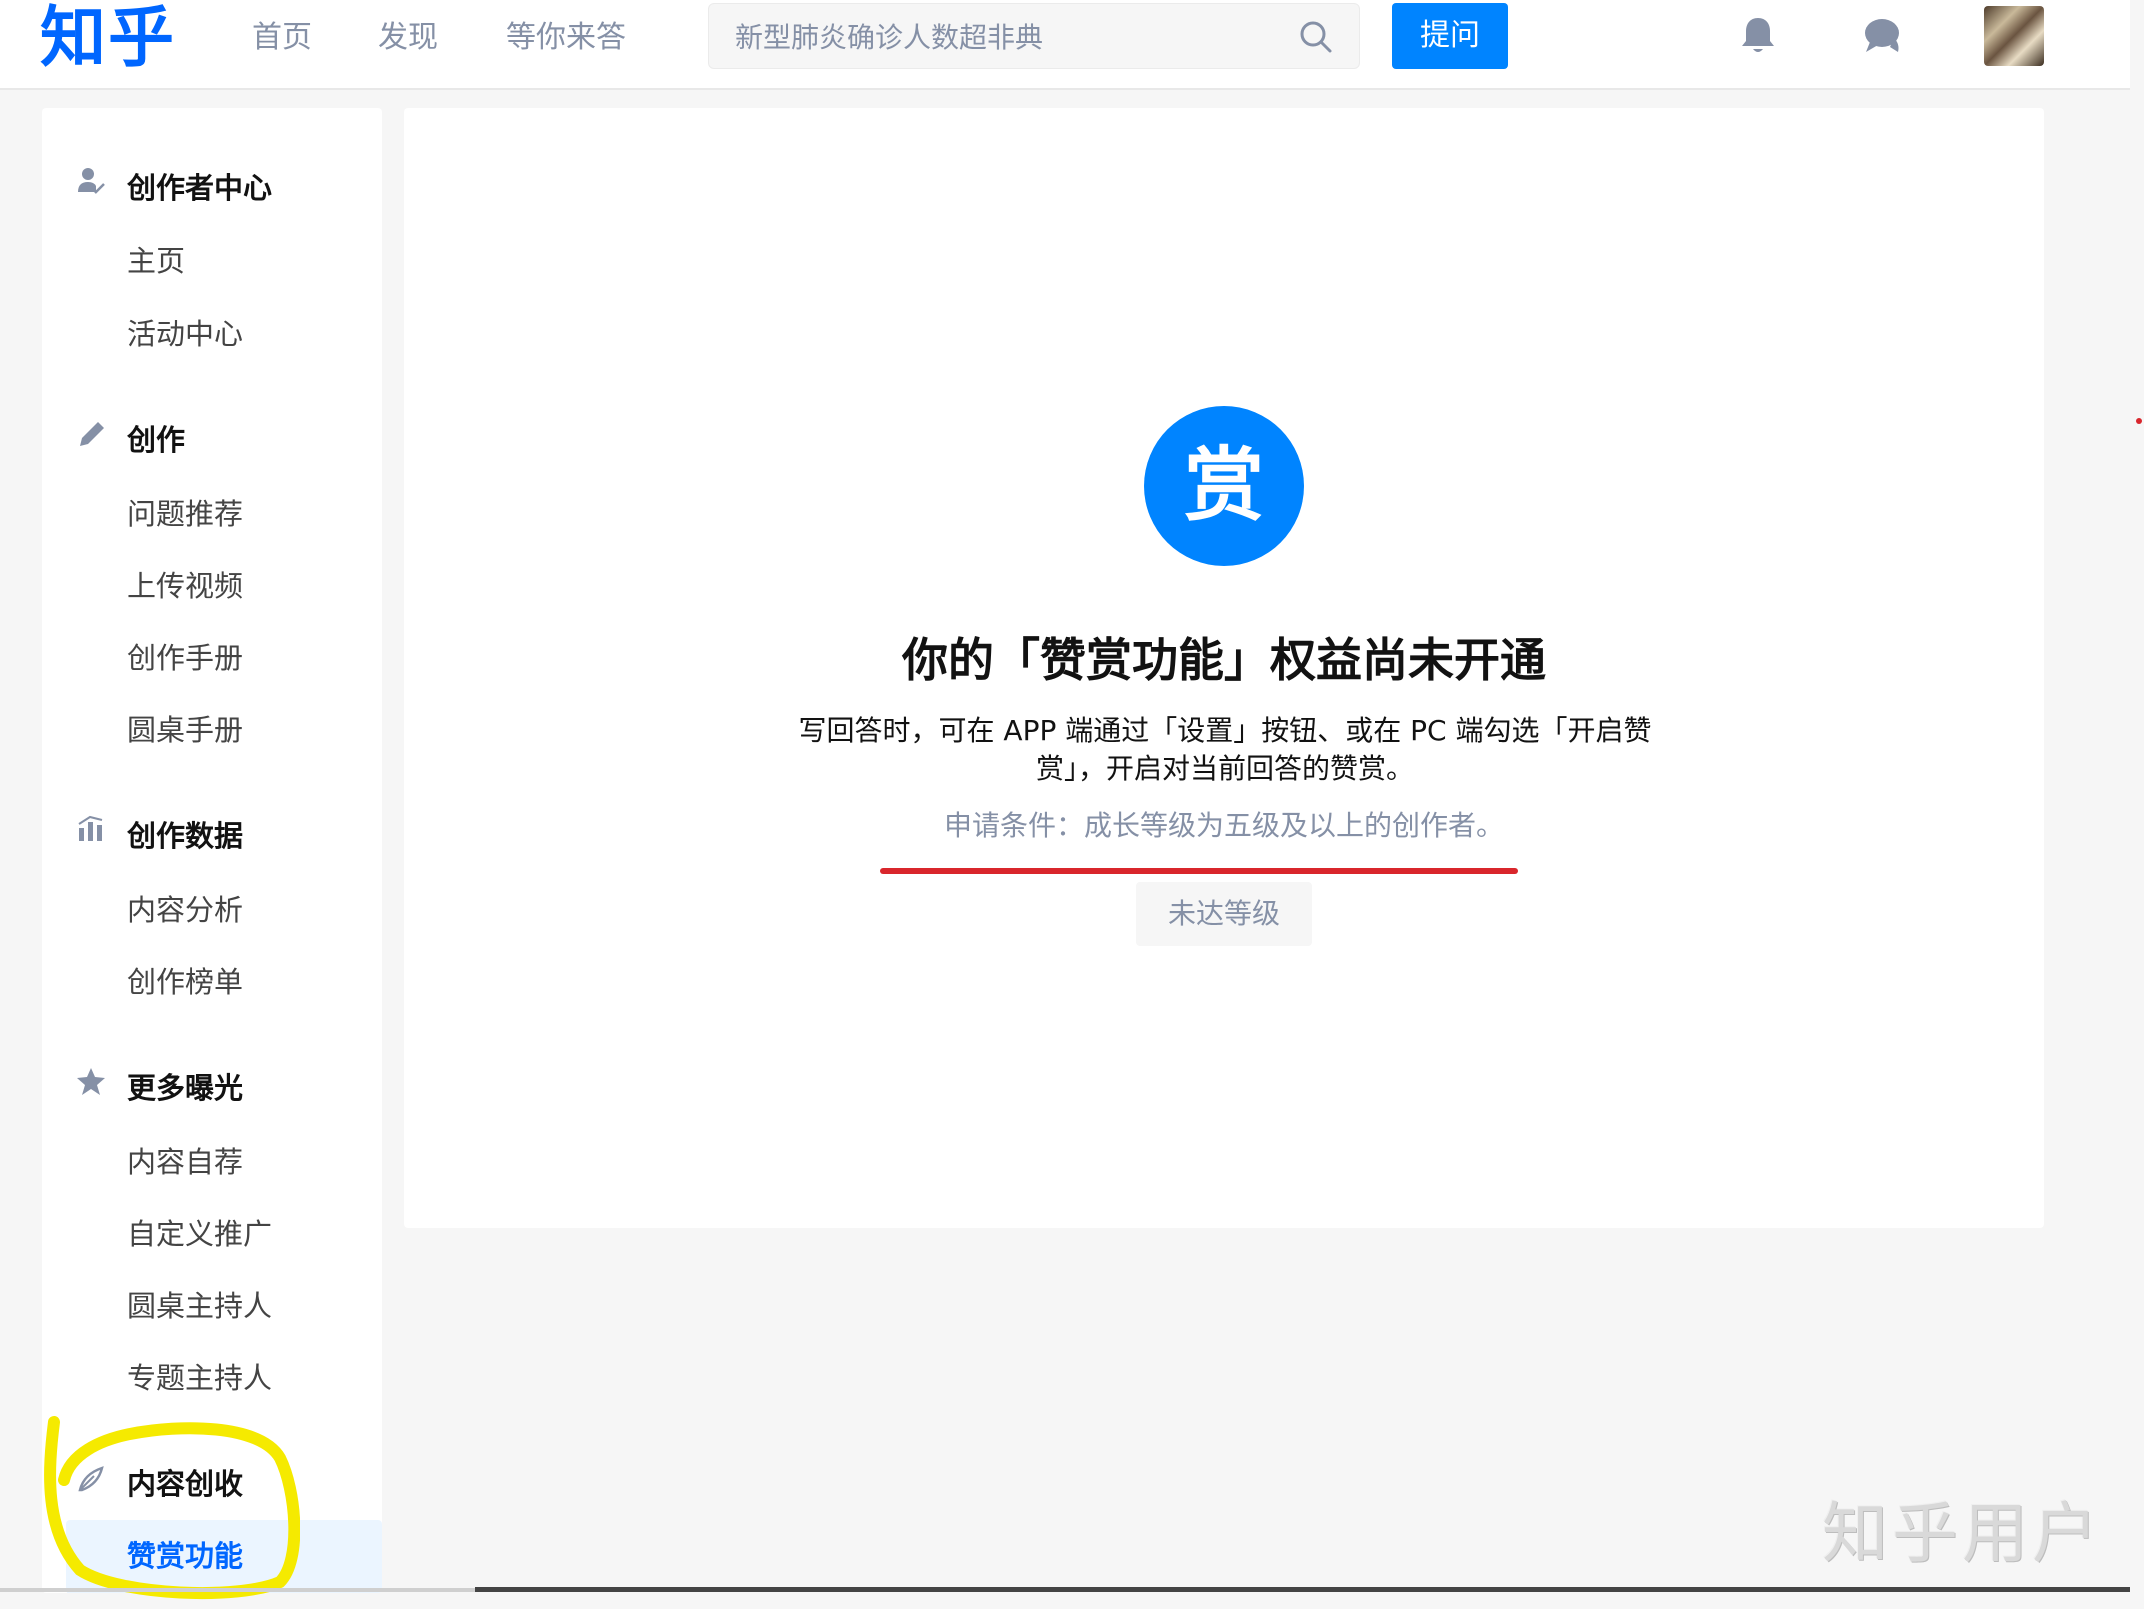 Image resolution: width=2144 pixels, height=1609 pixels. I want to click on sidebar-item-activity-center: 活动中心, so click(185, 334).